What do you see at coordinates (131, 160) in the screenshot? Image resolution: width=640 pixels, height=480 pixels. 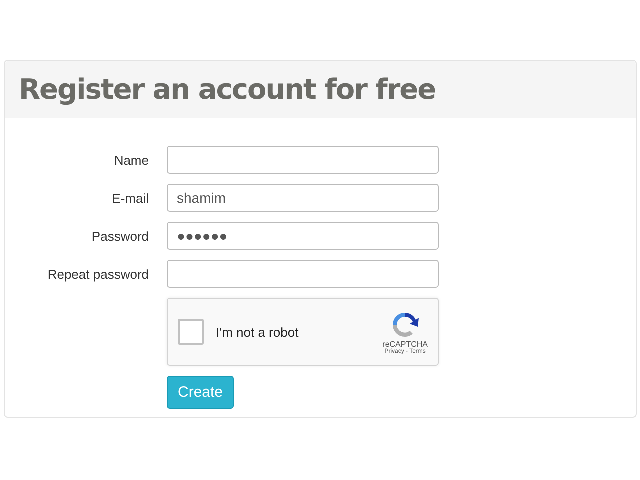 I see `field-label: Name` at bounding box center [131, 160].